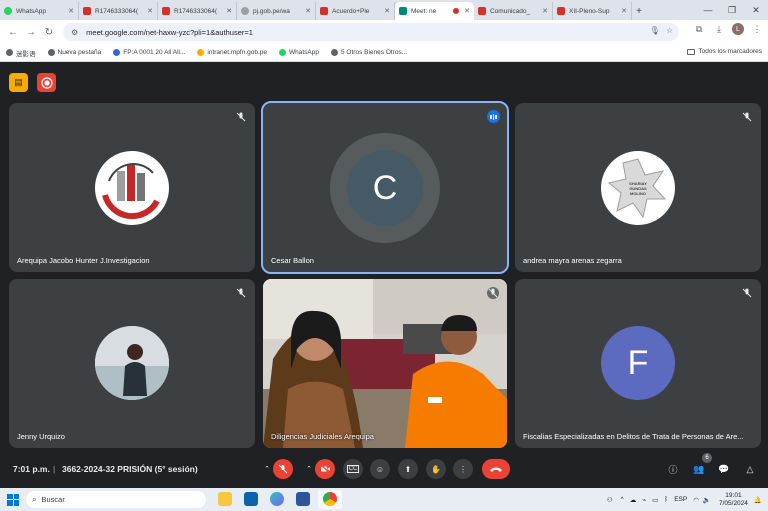 The image size is (768, 511). I want to click on captions-button: CC, so click(353, 469).